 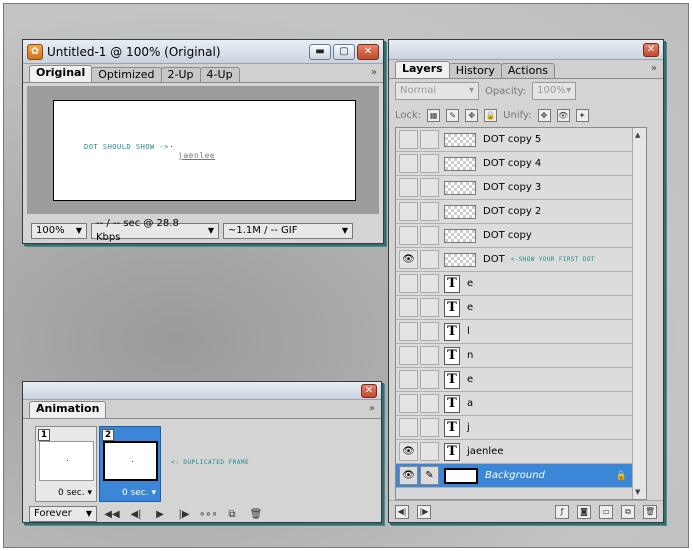 I want to click on brush-icon: ✎, so click(x=429, y=475).